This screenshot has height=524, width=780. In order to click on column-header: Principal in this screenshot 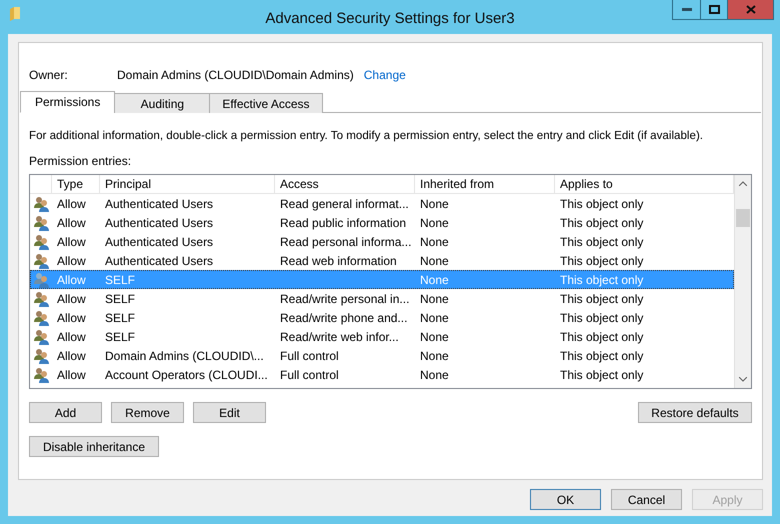, I will do `click(187, 184)`.